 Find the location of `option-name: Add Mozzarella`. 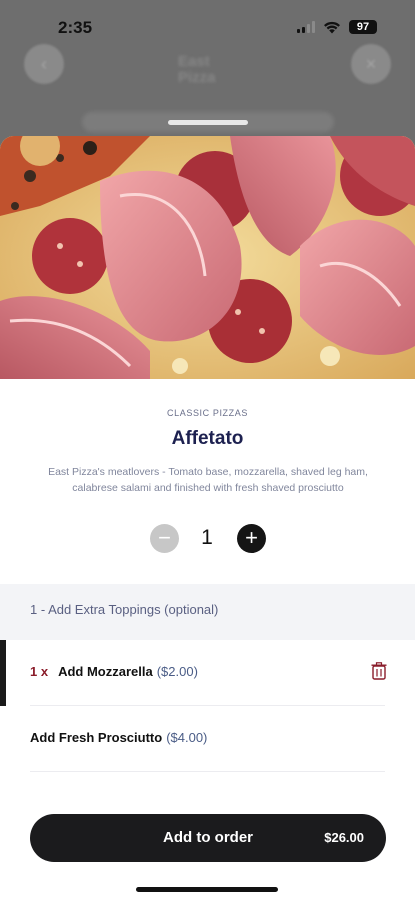

option-name: Add Mozzarella is located at coordinates (105, 671).